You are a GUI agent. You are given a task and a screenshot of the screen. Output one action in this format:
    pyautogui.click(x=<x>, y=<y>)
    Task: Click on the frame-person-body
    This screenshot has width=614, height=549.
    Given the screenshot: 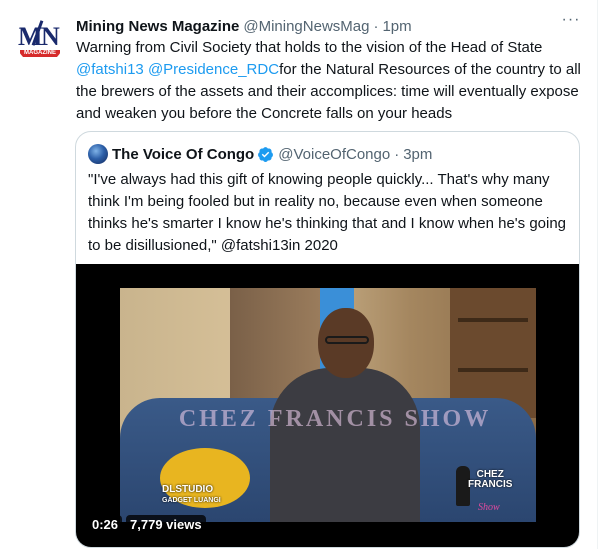 What is the action you would take?
    pyautogui.click(x=345, y=445)
    